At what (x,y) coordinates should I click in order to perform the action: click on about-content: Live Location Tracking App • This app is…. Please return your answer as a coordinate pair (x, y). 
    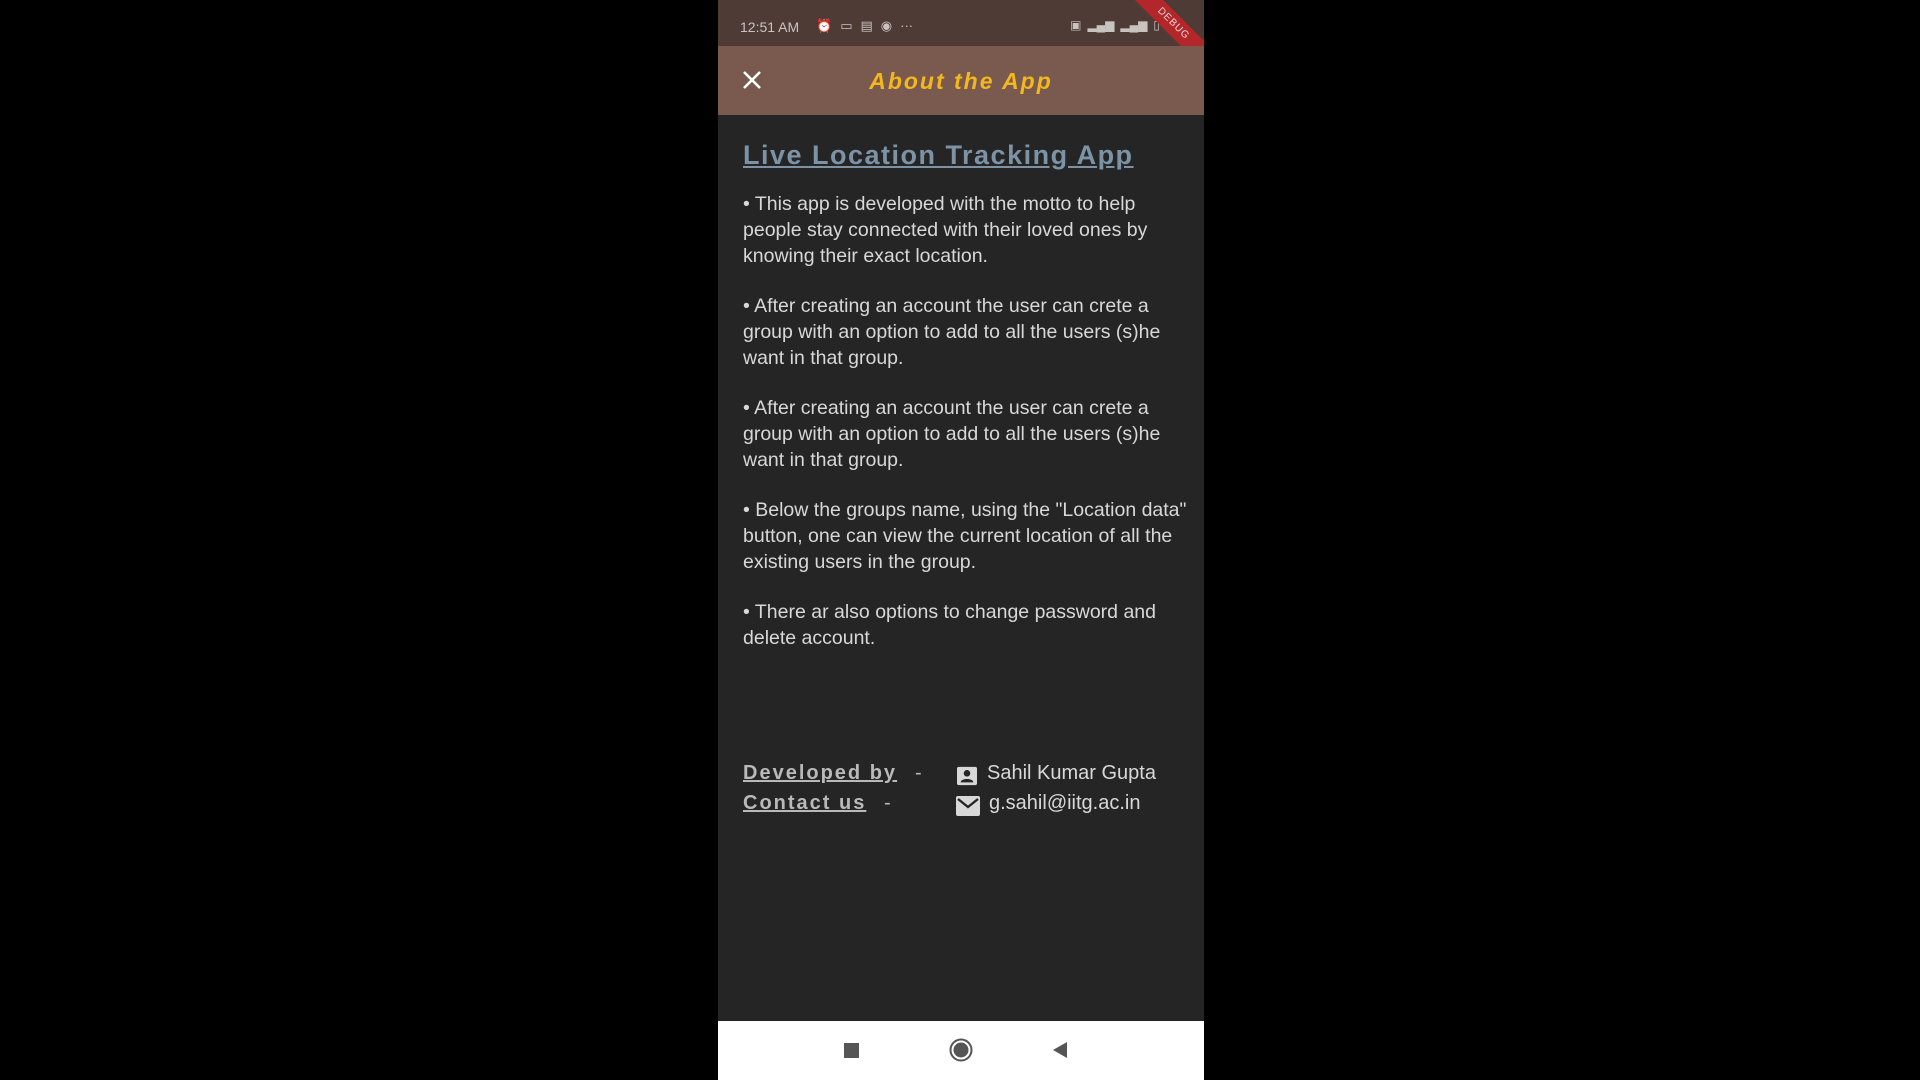
    Looking at the image, I should click on (965, 407).